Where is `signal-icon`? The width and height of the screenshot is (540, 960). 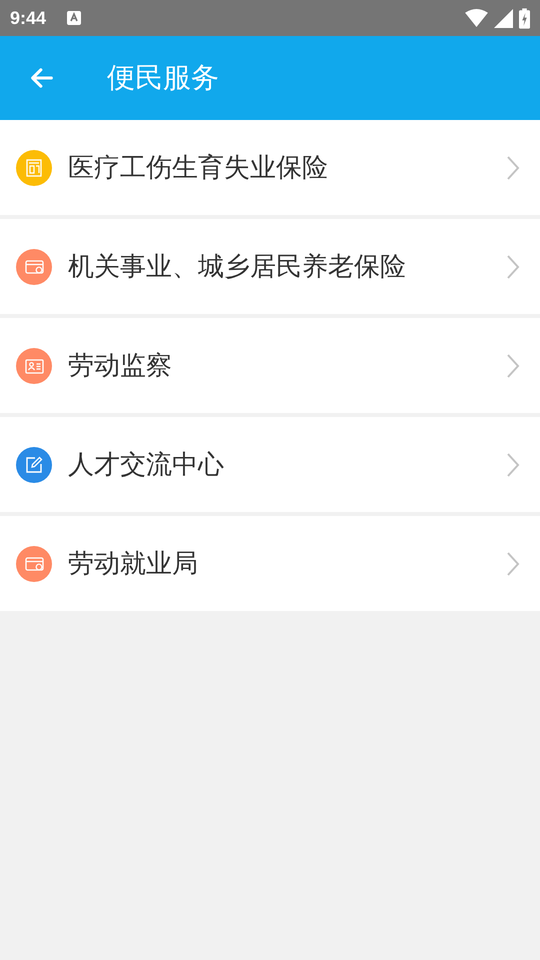 signal-icon is located at coordinates (503, 18).